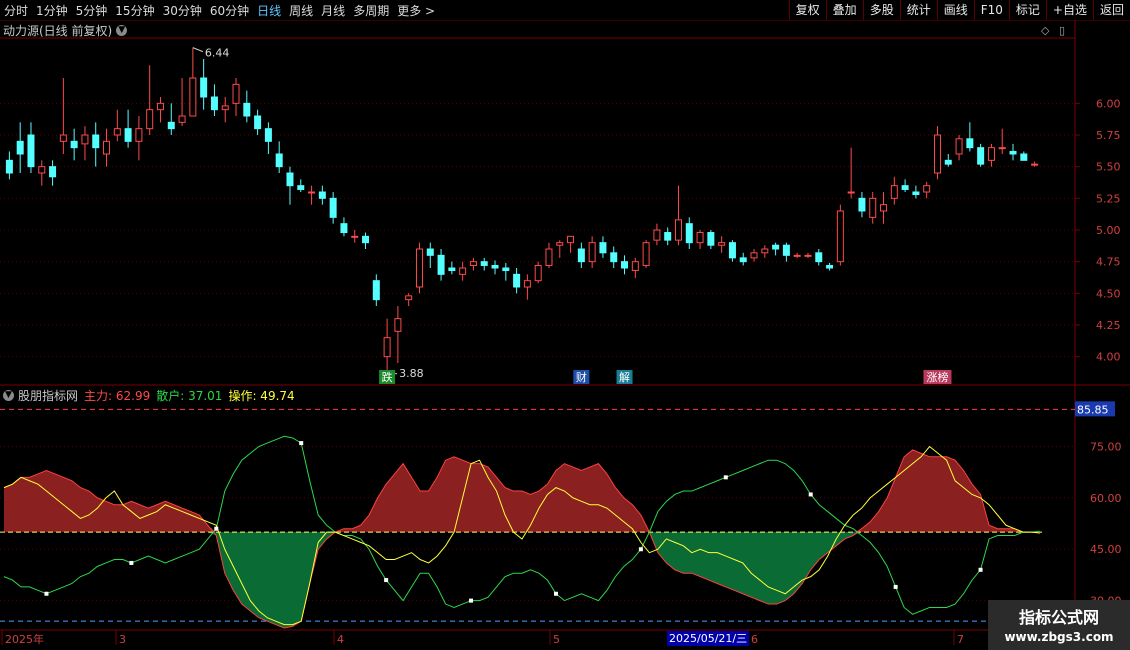 The width and height of the screenshot is (1130, 650). Describe the element at coordinates (937, 377) in the screenshot. I see `event-tag: 涨榜` at that location.